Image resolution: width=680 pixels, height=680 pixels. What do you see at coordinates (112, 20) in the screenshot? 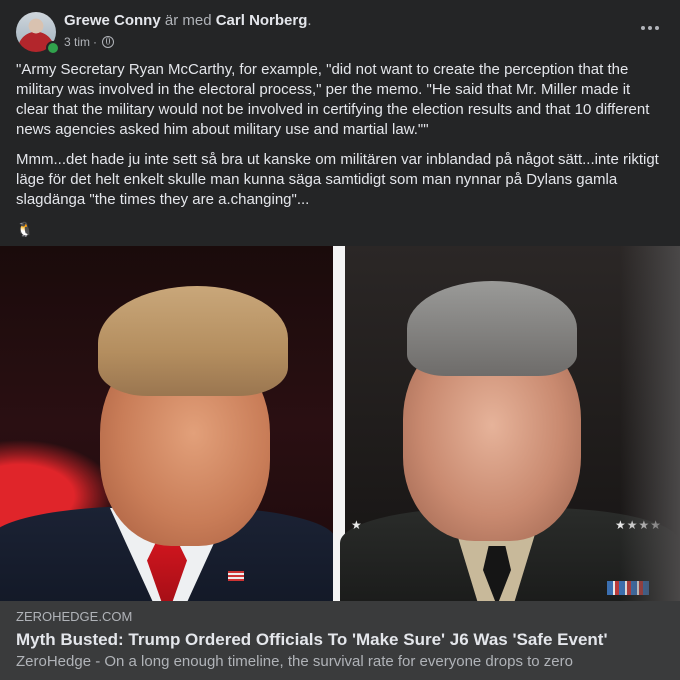
I see `author-name-link: Grewe Conny` at bounding box center [112, 20].